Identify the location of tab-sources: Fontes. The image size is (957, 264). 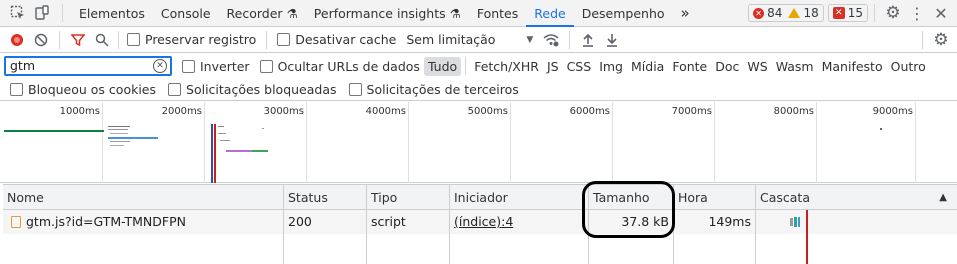
(497, 13).